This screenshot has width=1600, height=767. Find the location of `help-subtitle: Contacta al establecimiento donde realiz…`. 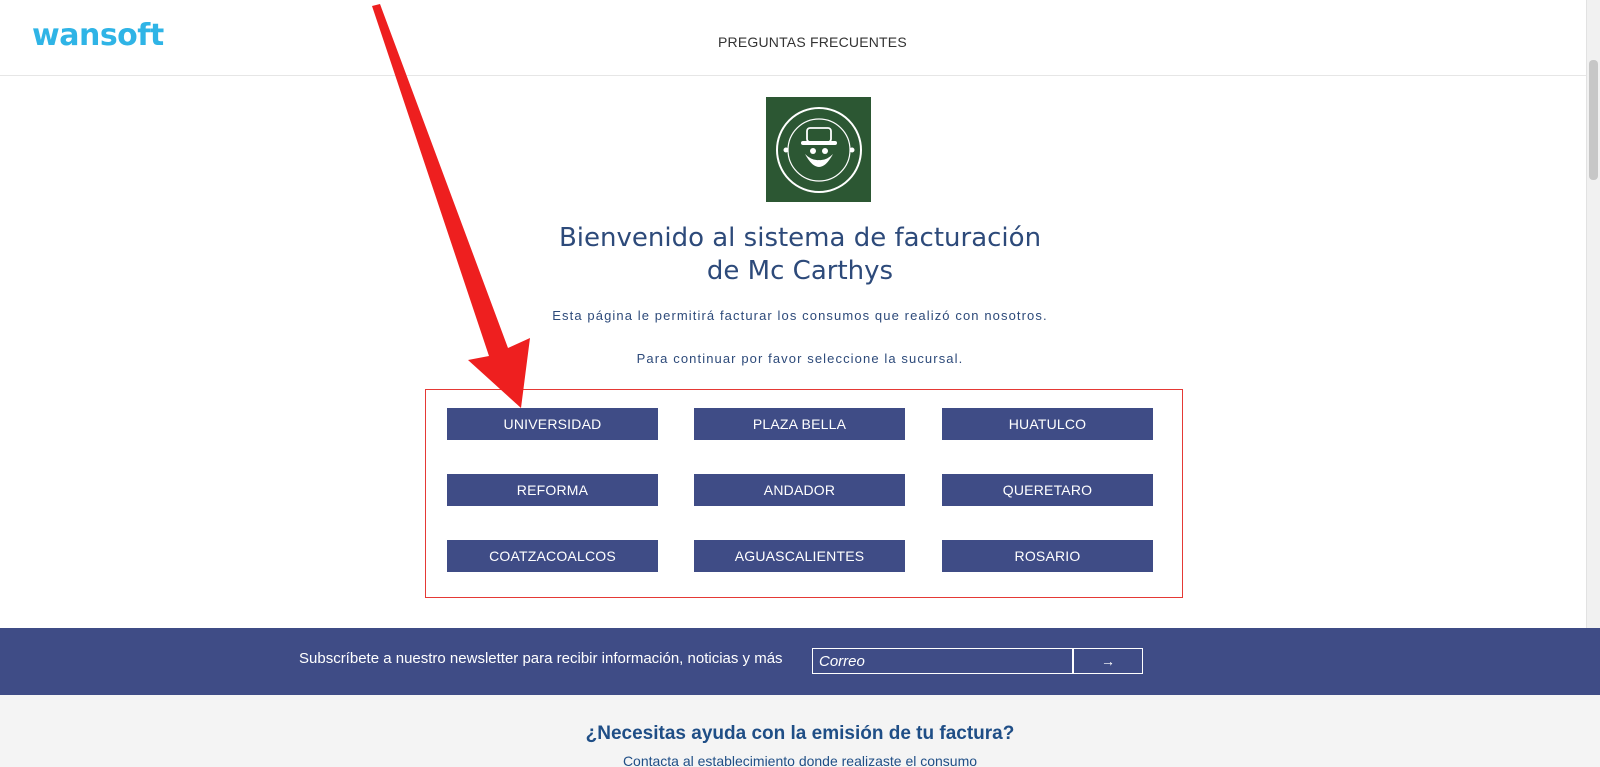

help-subtitle: Contacta al establecimiento donde realiz… is located at coordinates (800, 760).